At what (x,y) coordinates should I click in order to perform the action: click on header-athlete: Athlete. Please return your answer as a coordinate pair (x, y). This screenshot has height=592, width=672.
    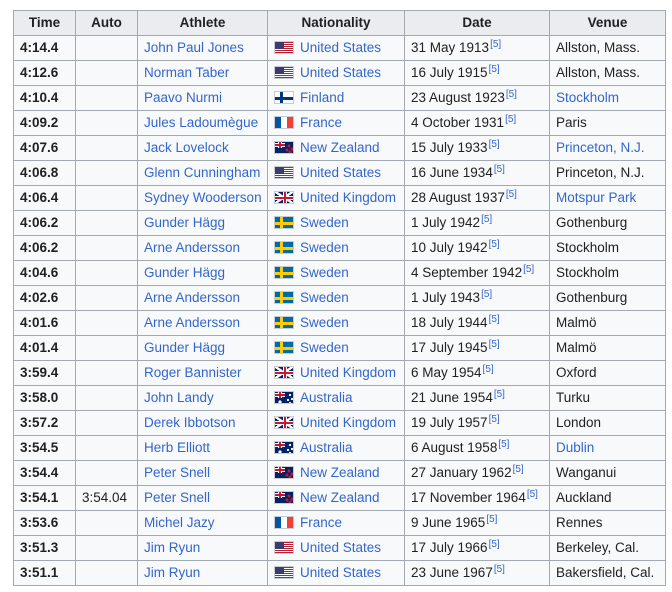
    Looking at the image, I should click on (202, 23).